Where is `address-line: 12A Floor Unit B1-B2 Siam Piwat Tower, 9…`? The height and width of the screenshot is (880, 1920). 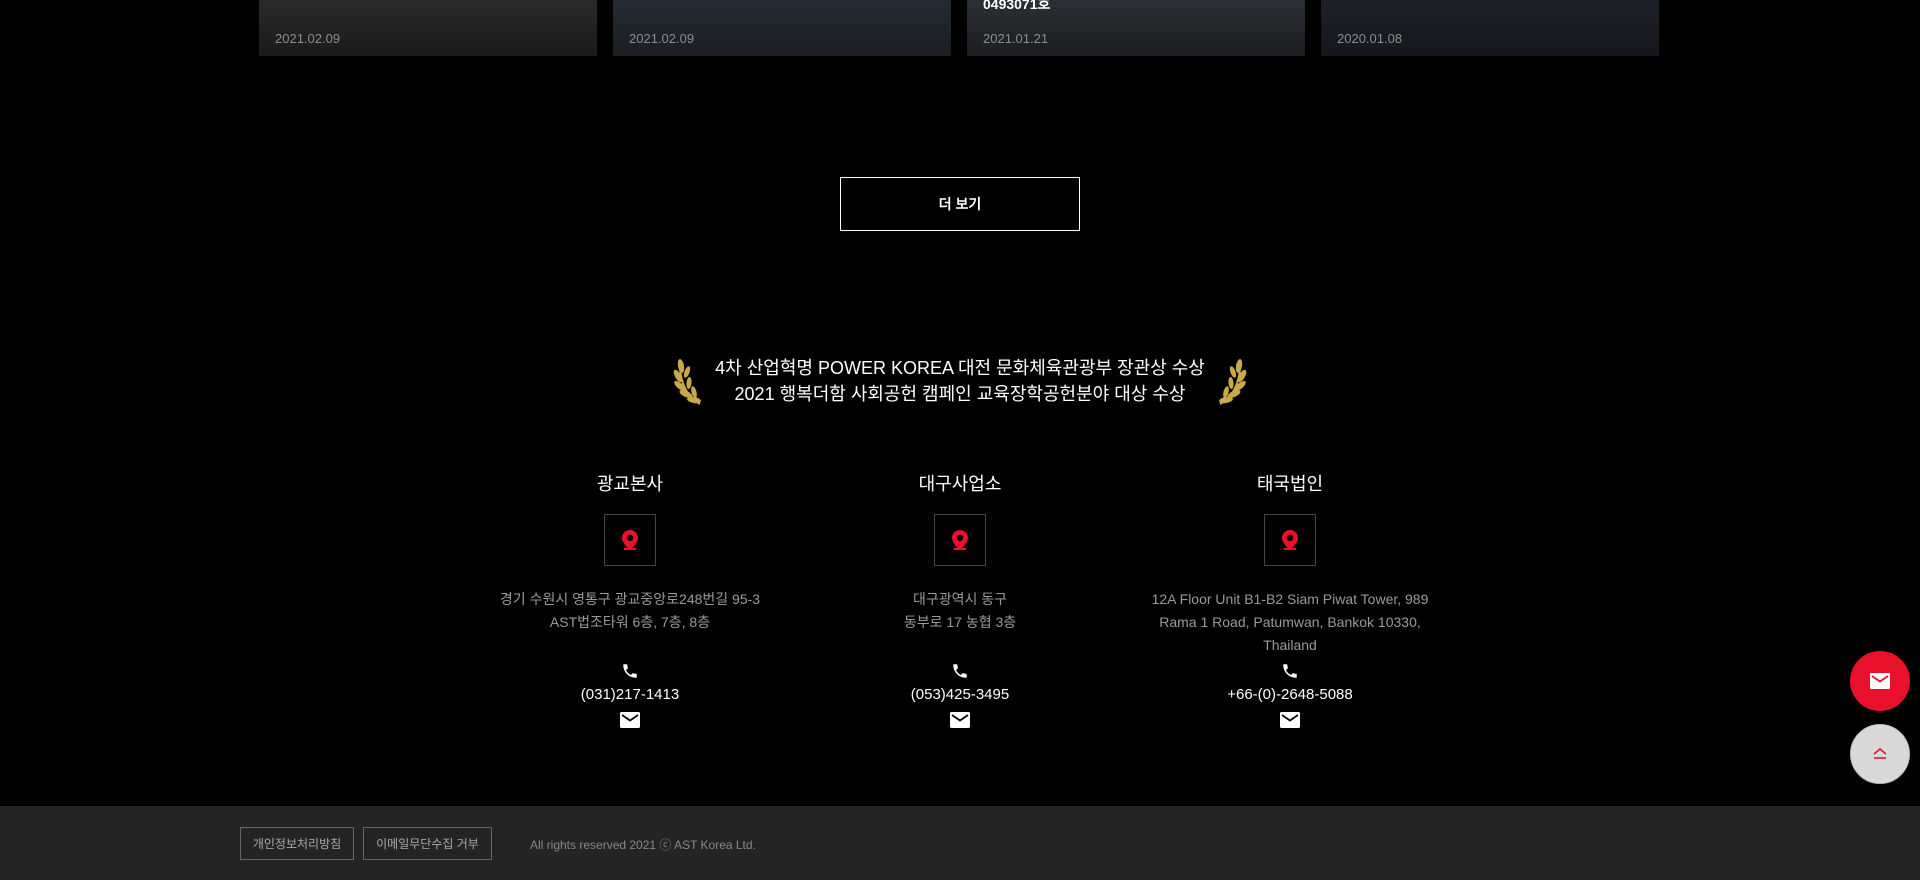 address-line: 12A Floor Unit B1-B2 Siam Piwat Tower, 9… is located at coordinates (1290, 599).